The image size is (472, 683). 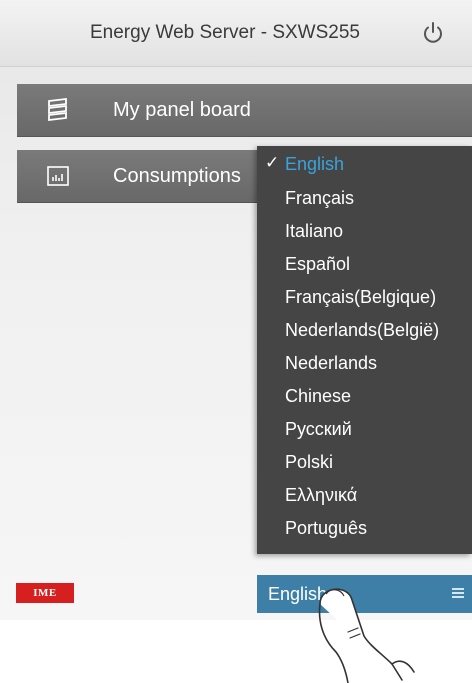 I want to click on language-option-polski: Polski, so click(x=364, y=462).